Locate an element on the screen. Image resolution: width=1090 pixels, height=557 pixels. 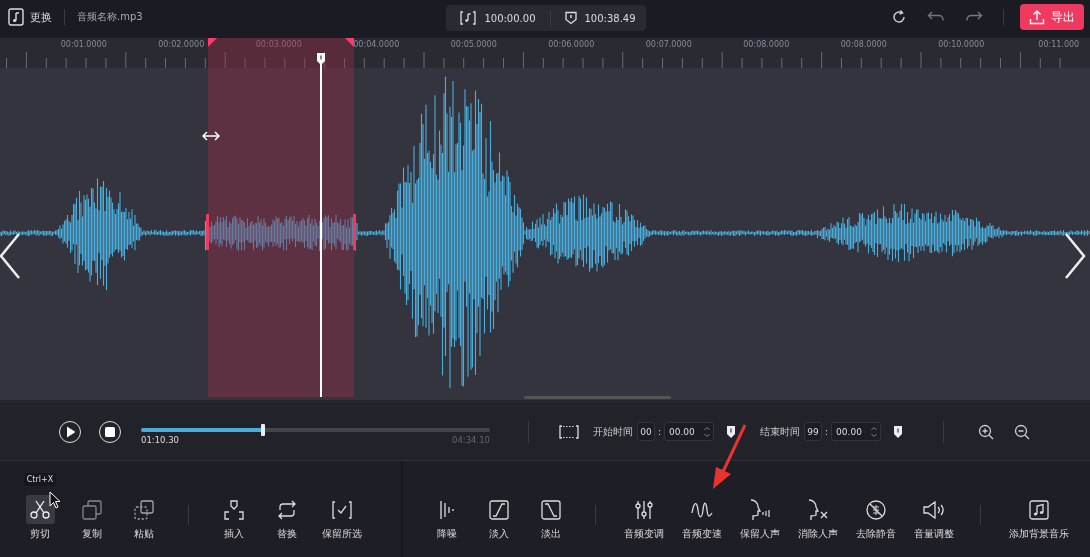
copy-icon is located at coordinates (92, 509).